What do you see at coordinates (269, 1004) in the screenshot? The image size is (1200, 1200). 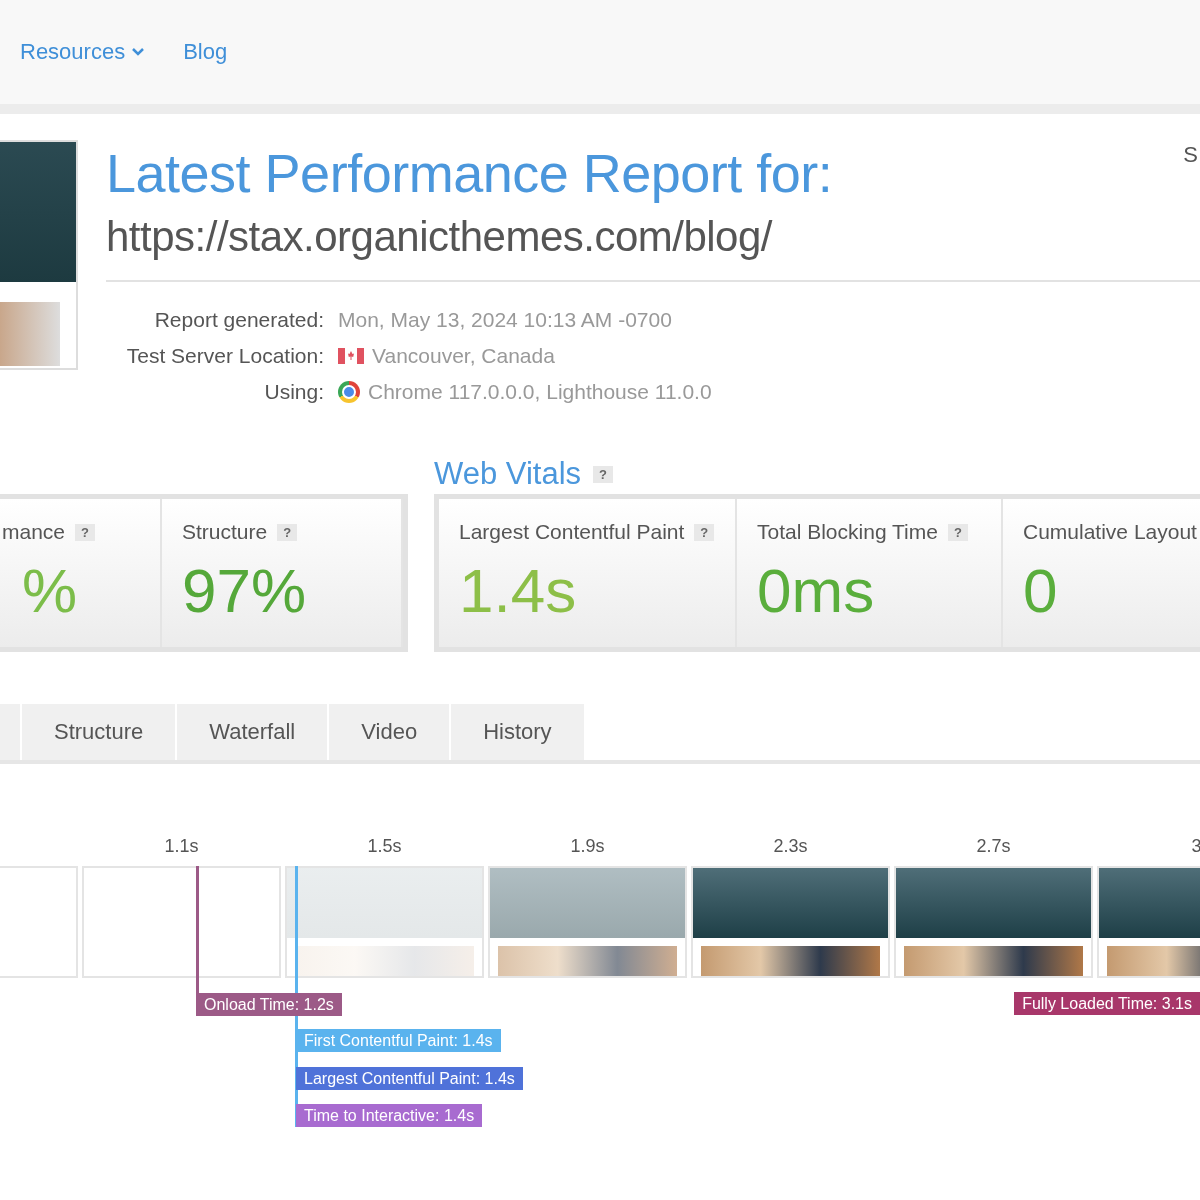 I see `timing-label: Onload Time: 1.2s` at bounding box center [269, 1004].